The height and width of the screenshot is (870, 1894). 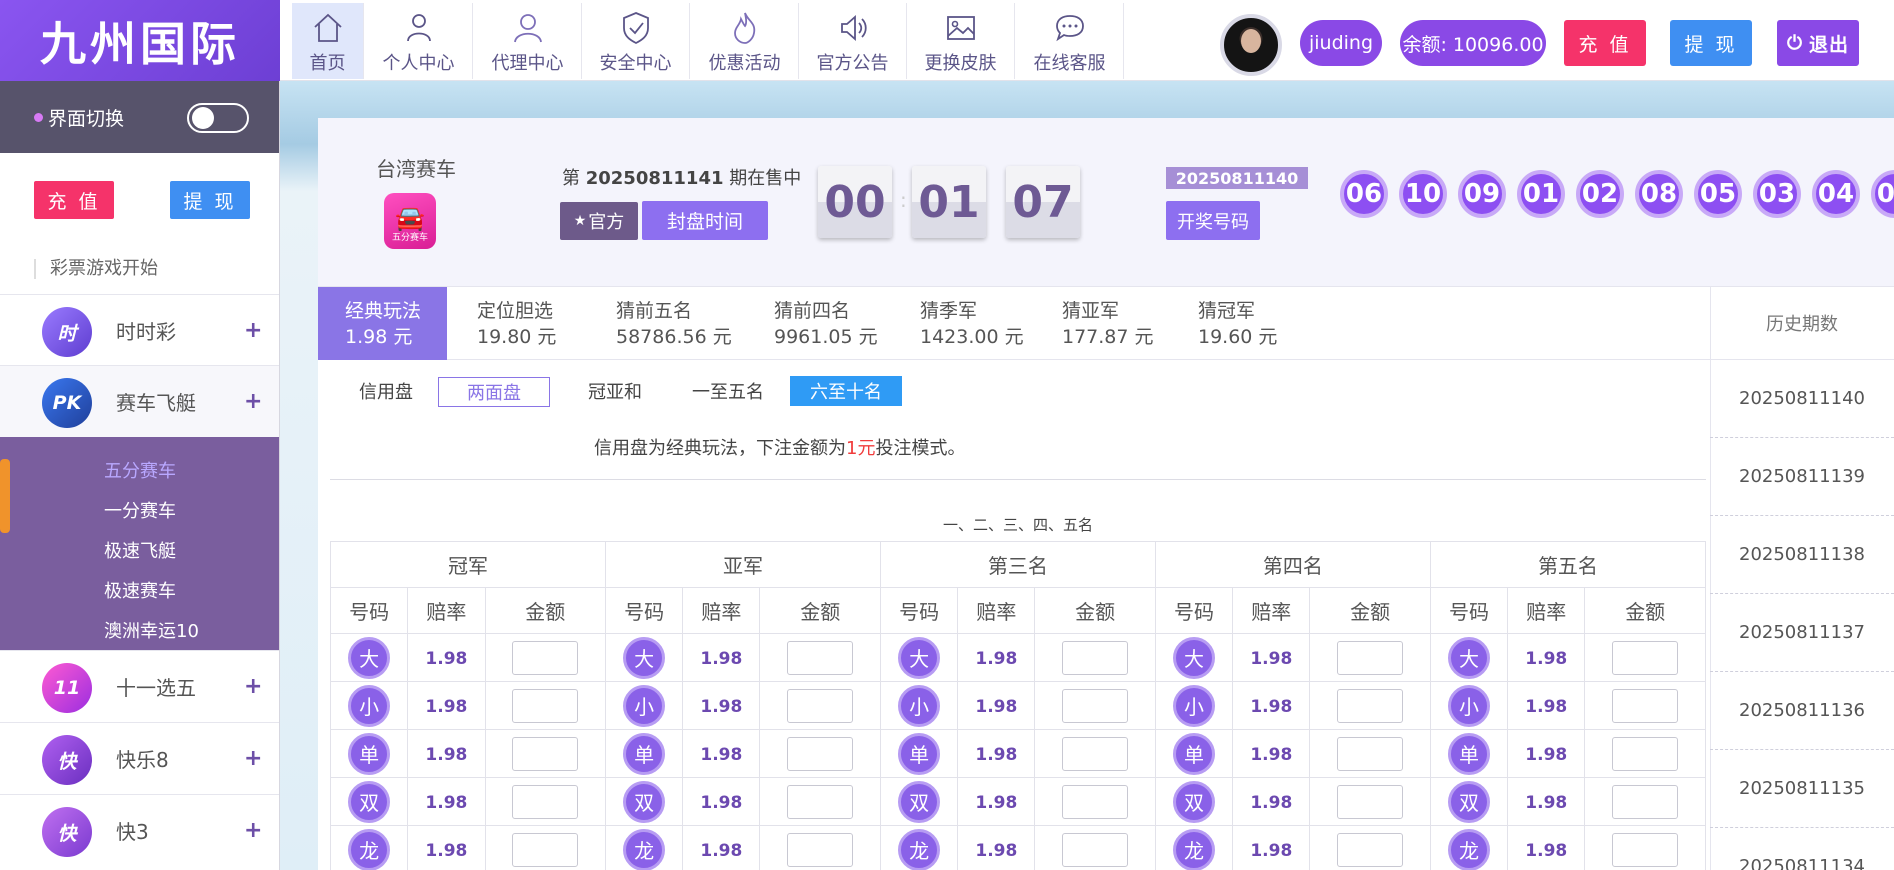 What do you see at coordinates (1251, 45) in the screenshot?
I see `user-avatar` at bounding box center [1251, 45].